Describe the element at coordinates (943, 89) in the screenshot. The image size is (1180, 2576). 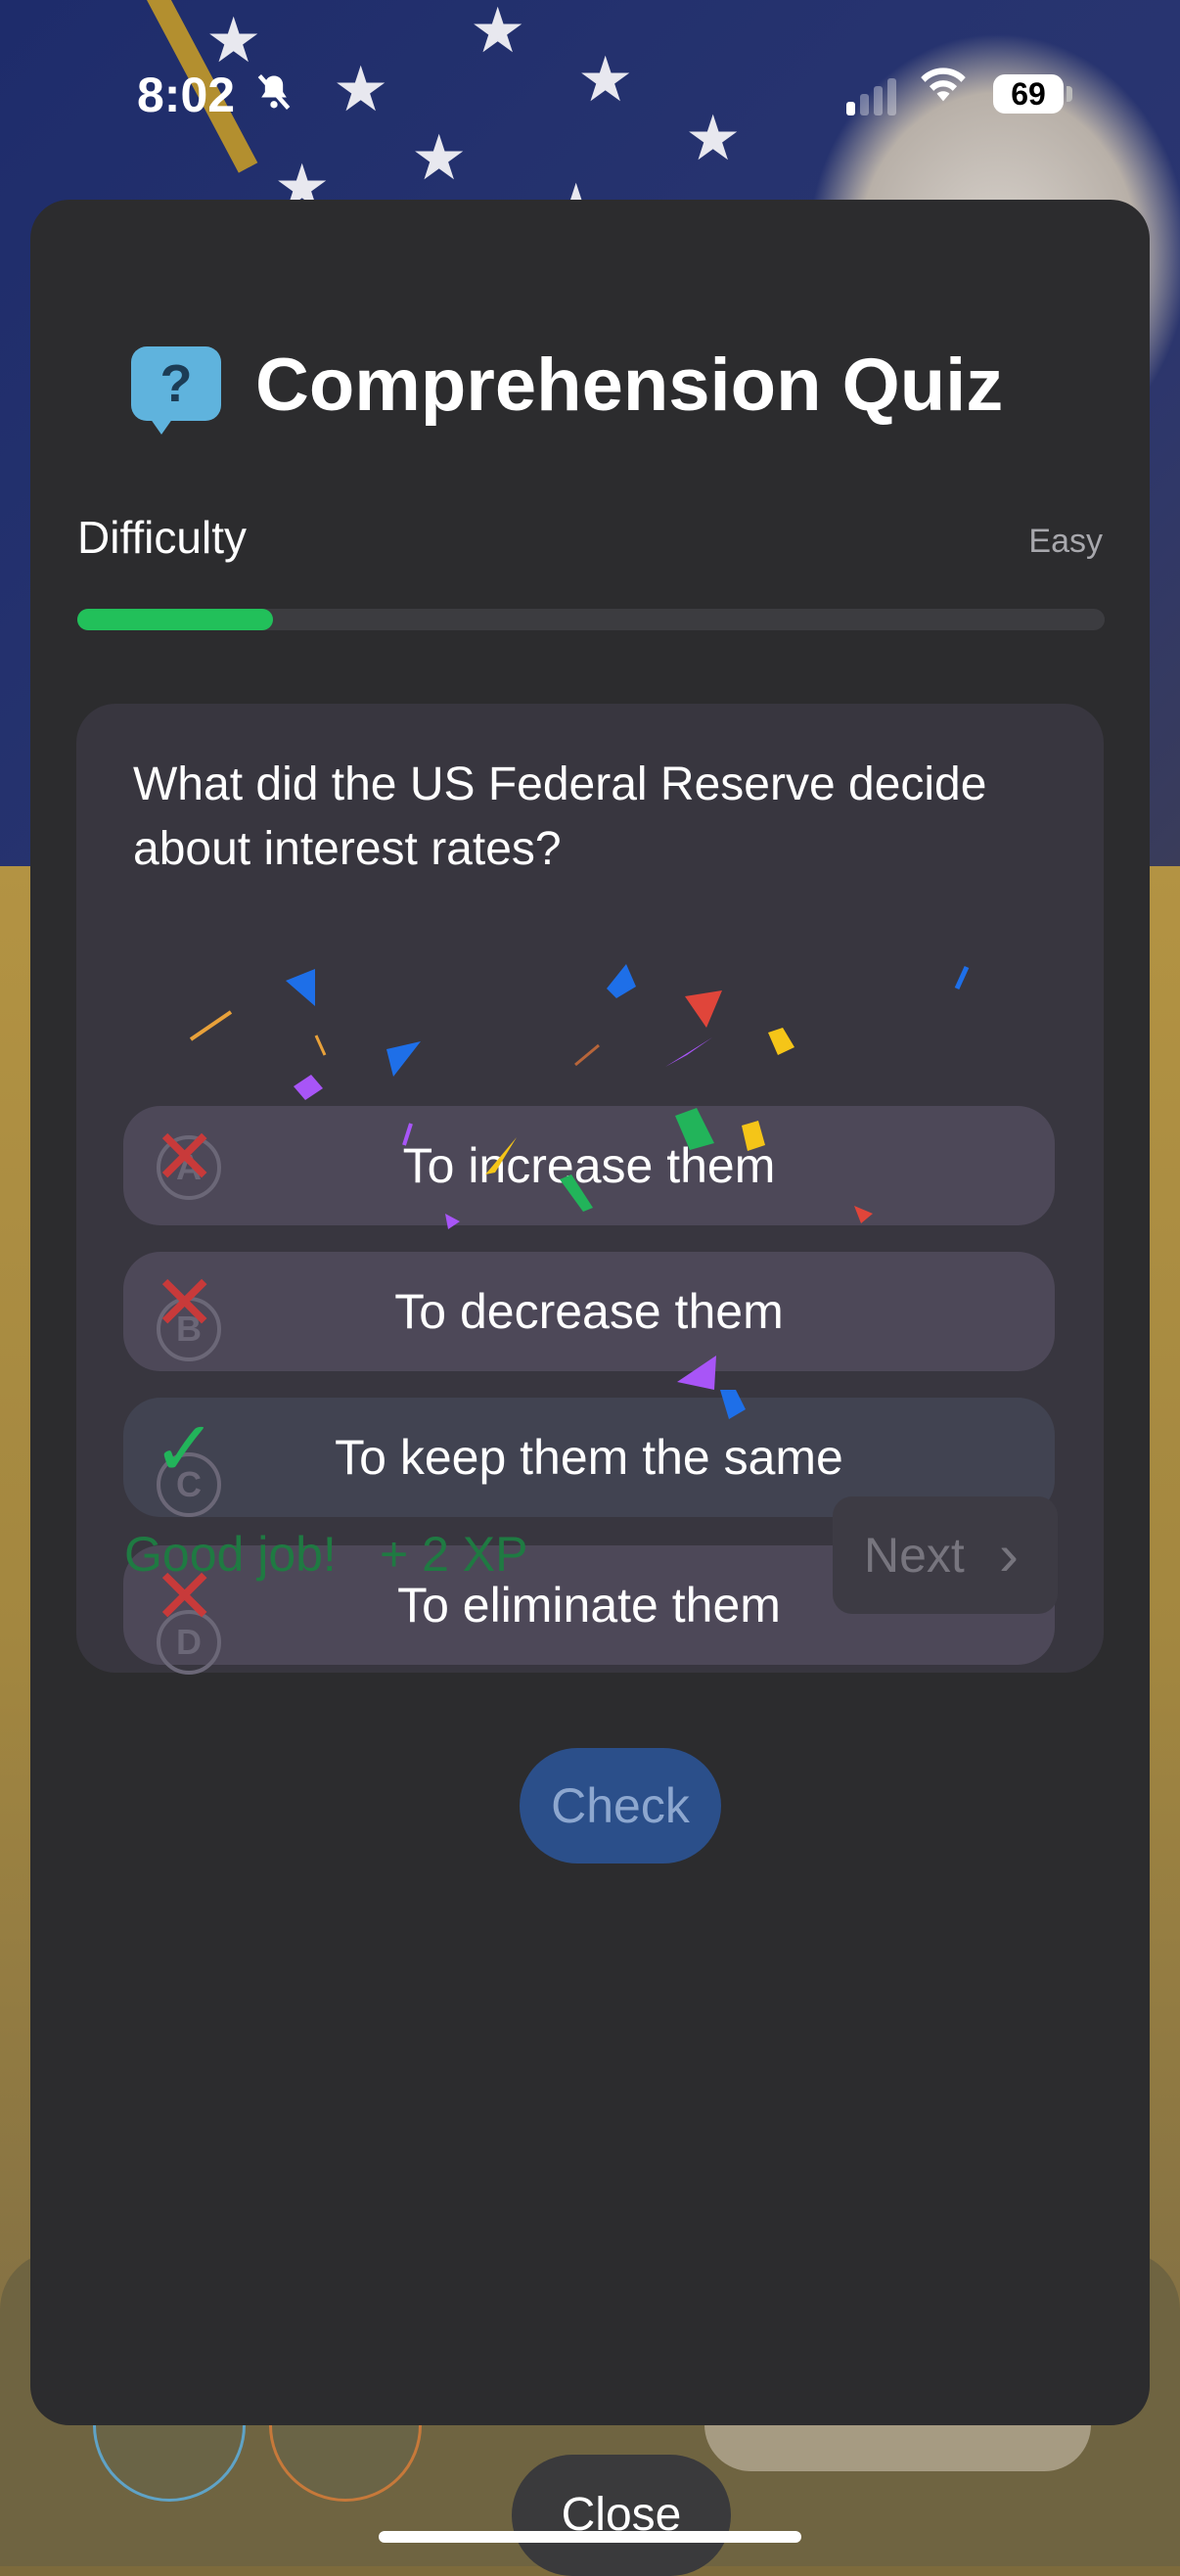
I see `wifi-icon` at that location.